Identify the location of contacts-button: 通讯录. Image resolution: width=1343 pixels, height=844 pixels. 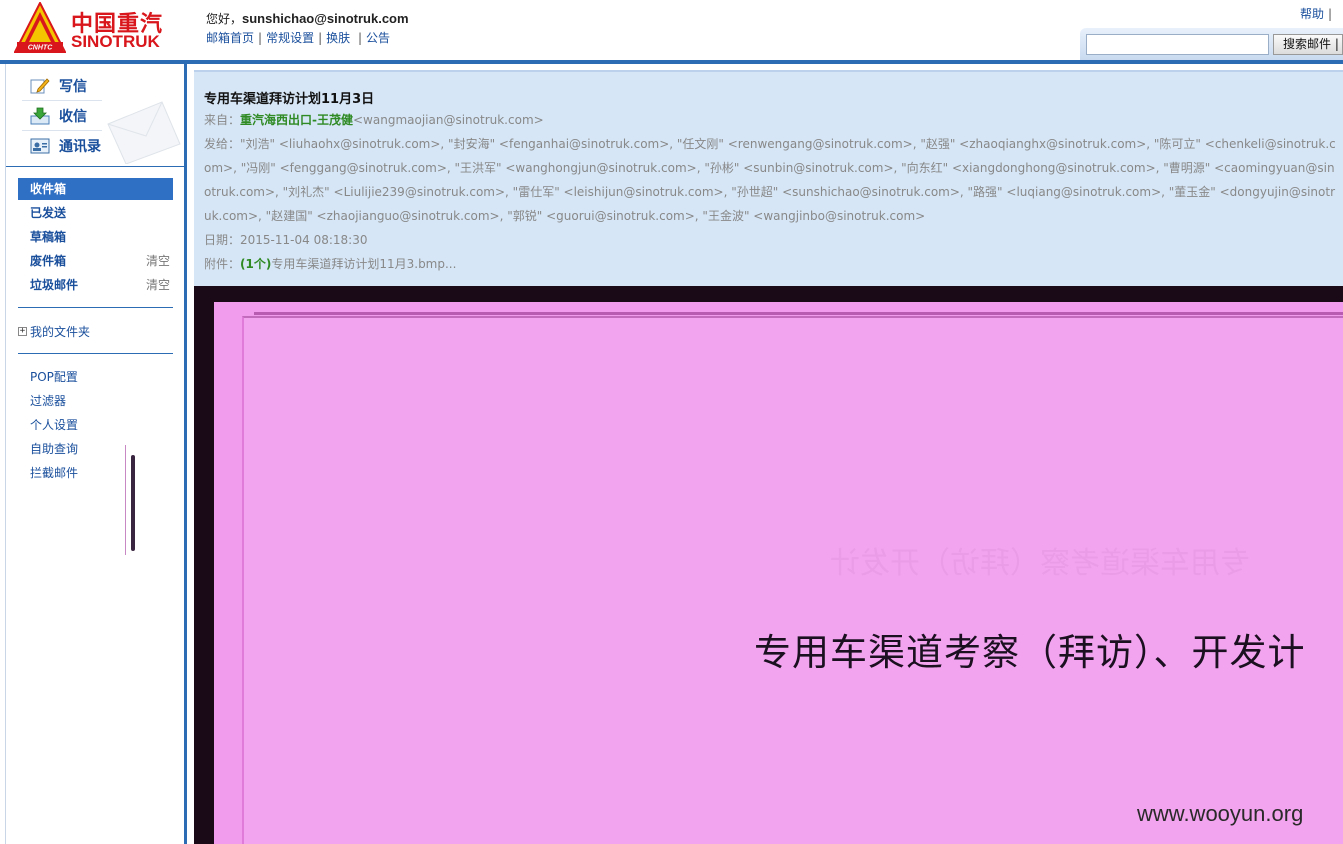
(70, 146).